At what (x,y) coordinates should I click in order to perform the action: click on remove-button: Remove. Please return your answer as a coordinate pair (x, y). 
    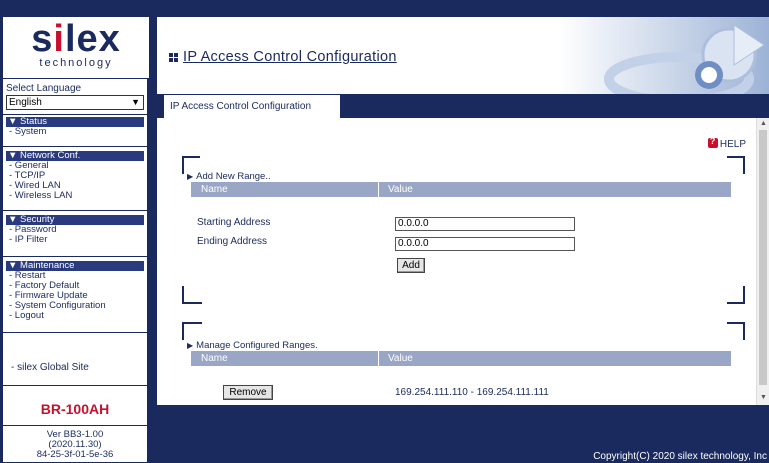
    Looking at the image, I should click on (248, 392).